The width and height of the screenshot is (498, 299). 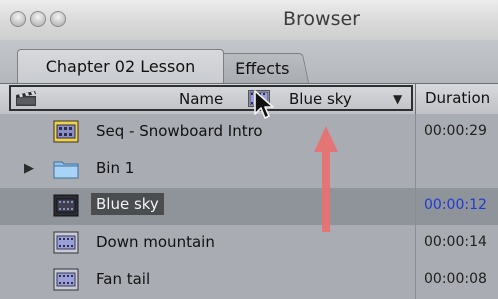 I want to click on mouse-pointer-icon, so click(x=264, y=104).